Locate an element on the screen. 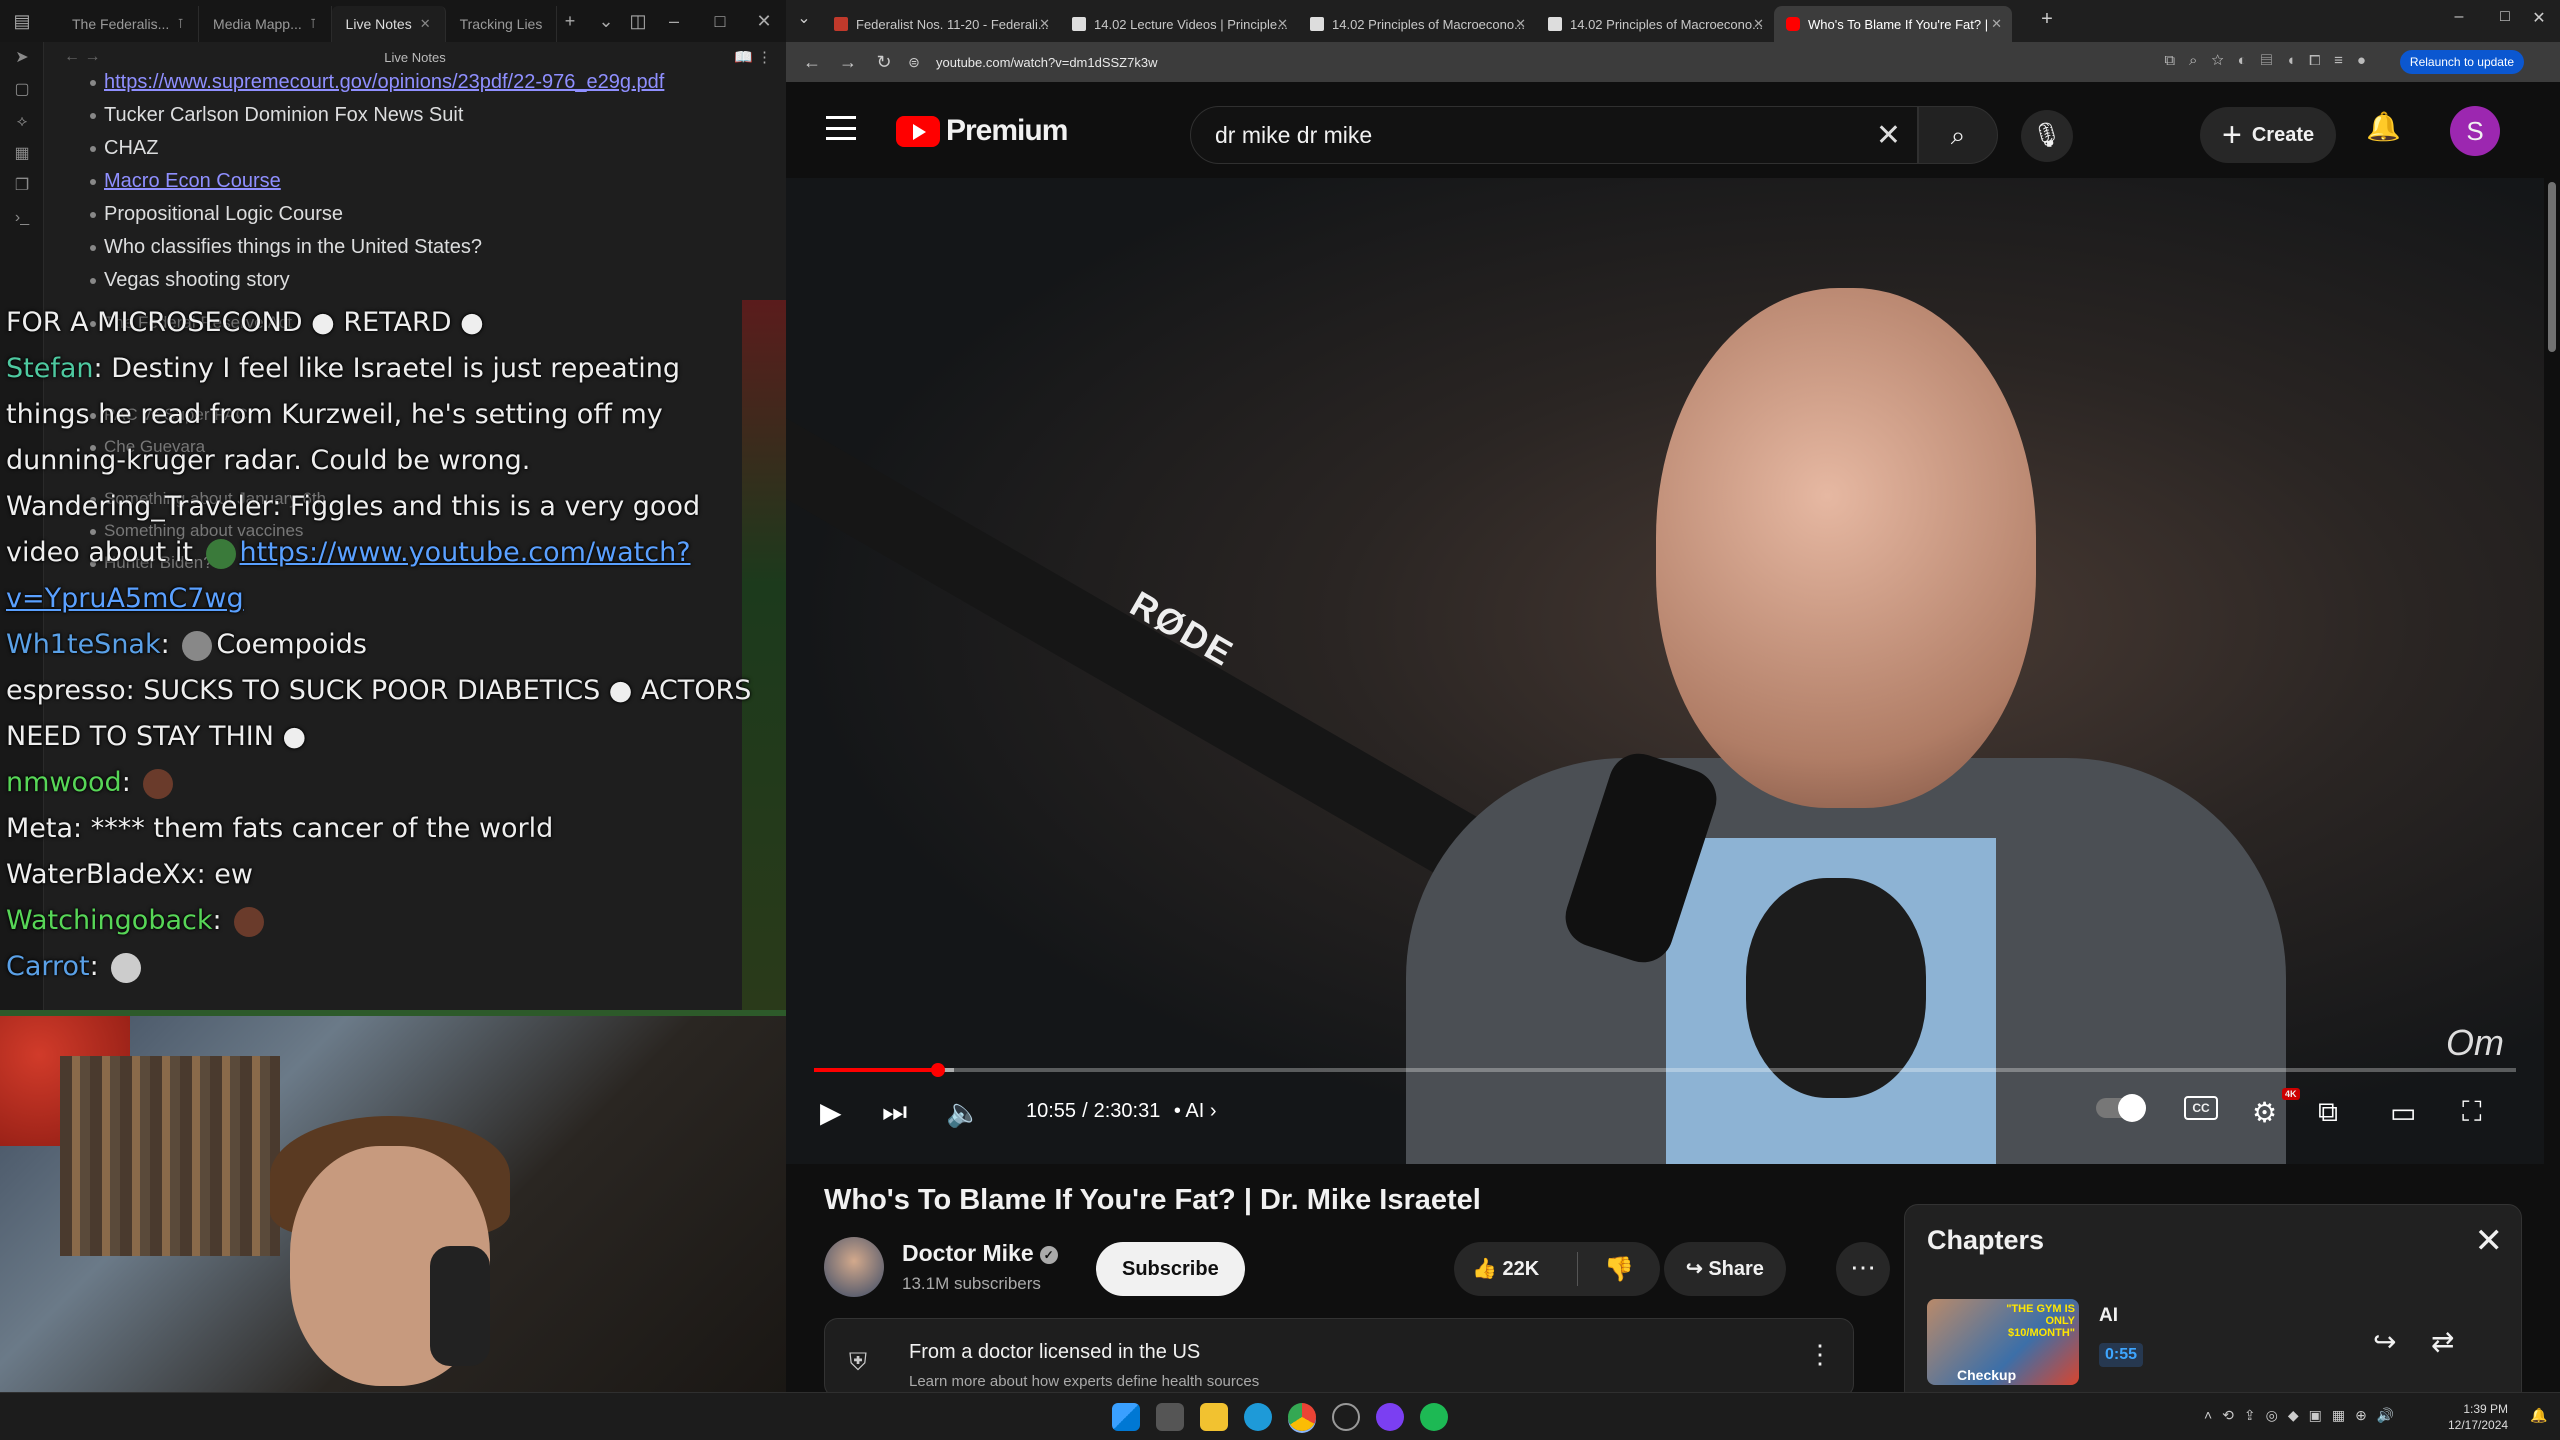 The height and width of the screenshot is (1440, 2560). autoplay-toggle is located at coordinates (2121, 1108).